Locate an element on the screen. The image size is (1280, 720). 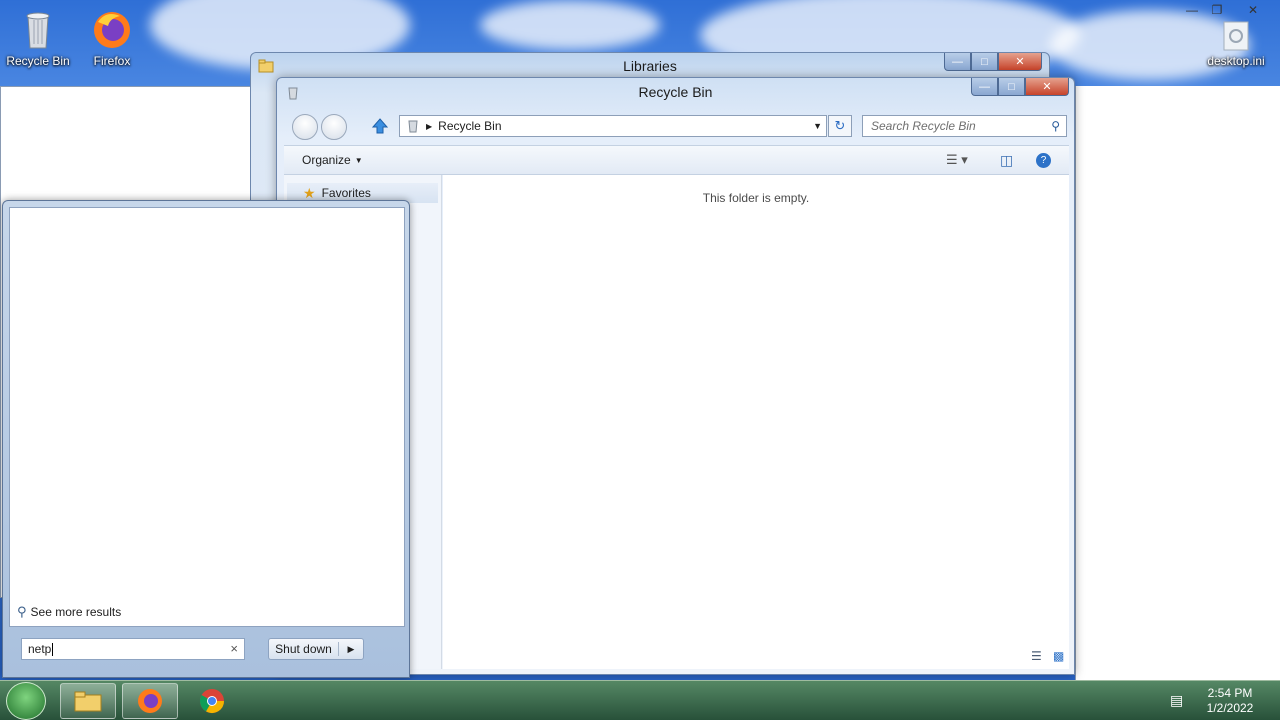
breadcrumb: Recycle Bin is located at coordinates (469, 126).